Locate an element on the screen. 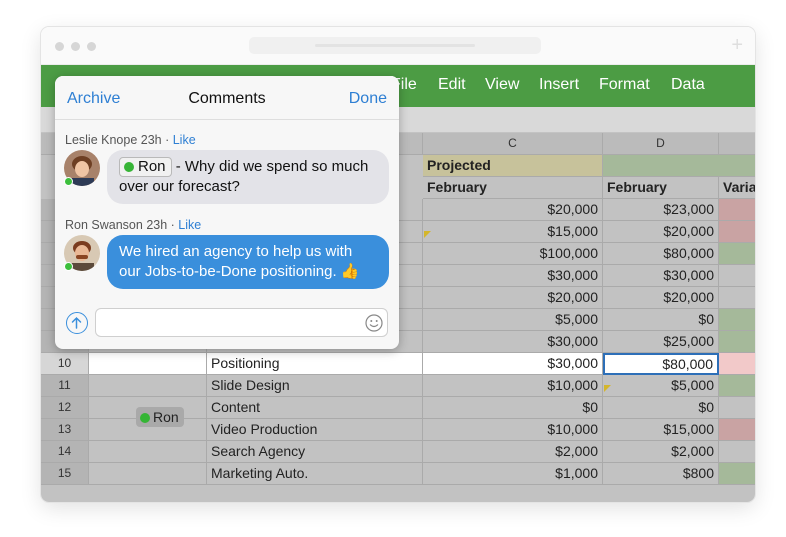 The height and width of the screenshot is (537, 786). comments-title: Comments is located at coordinates (227, 98).